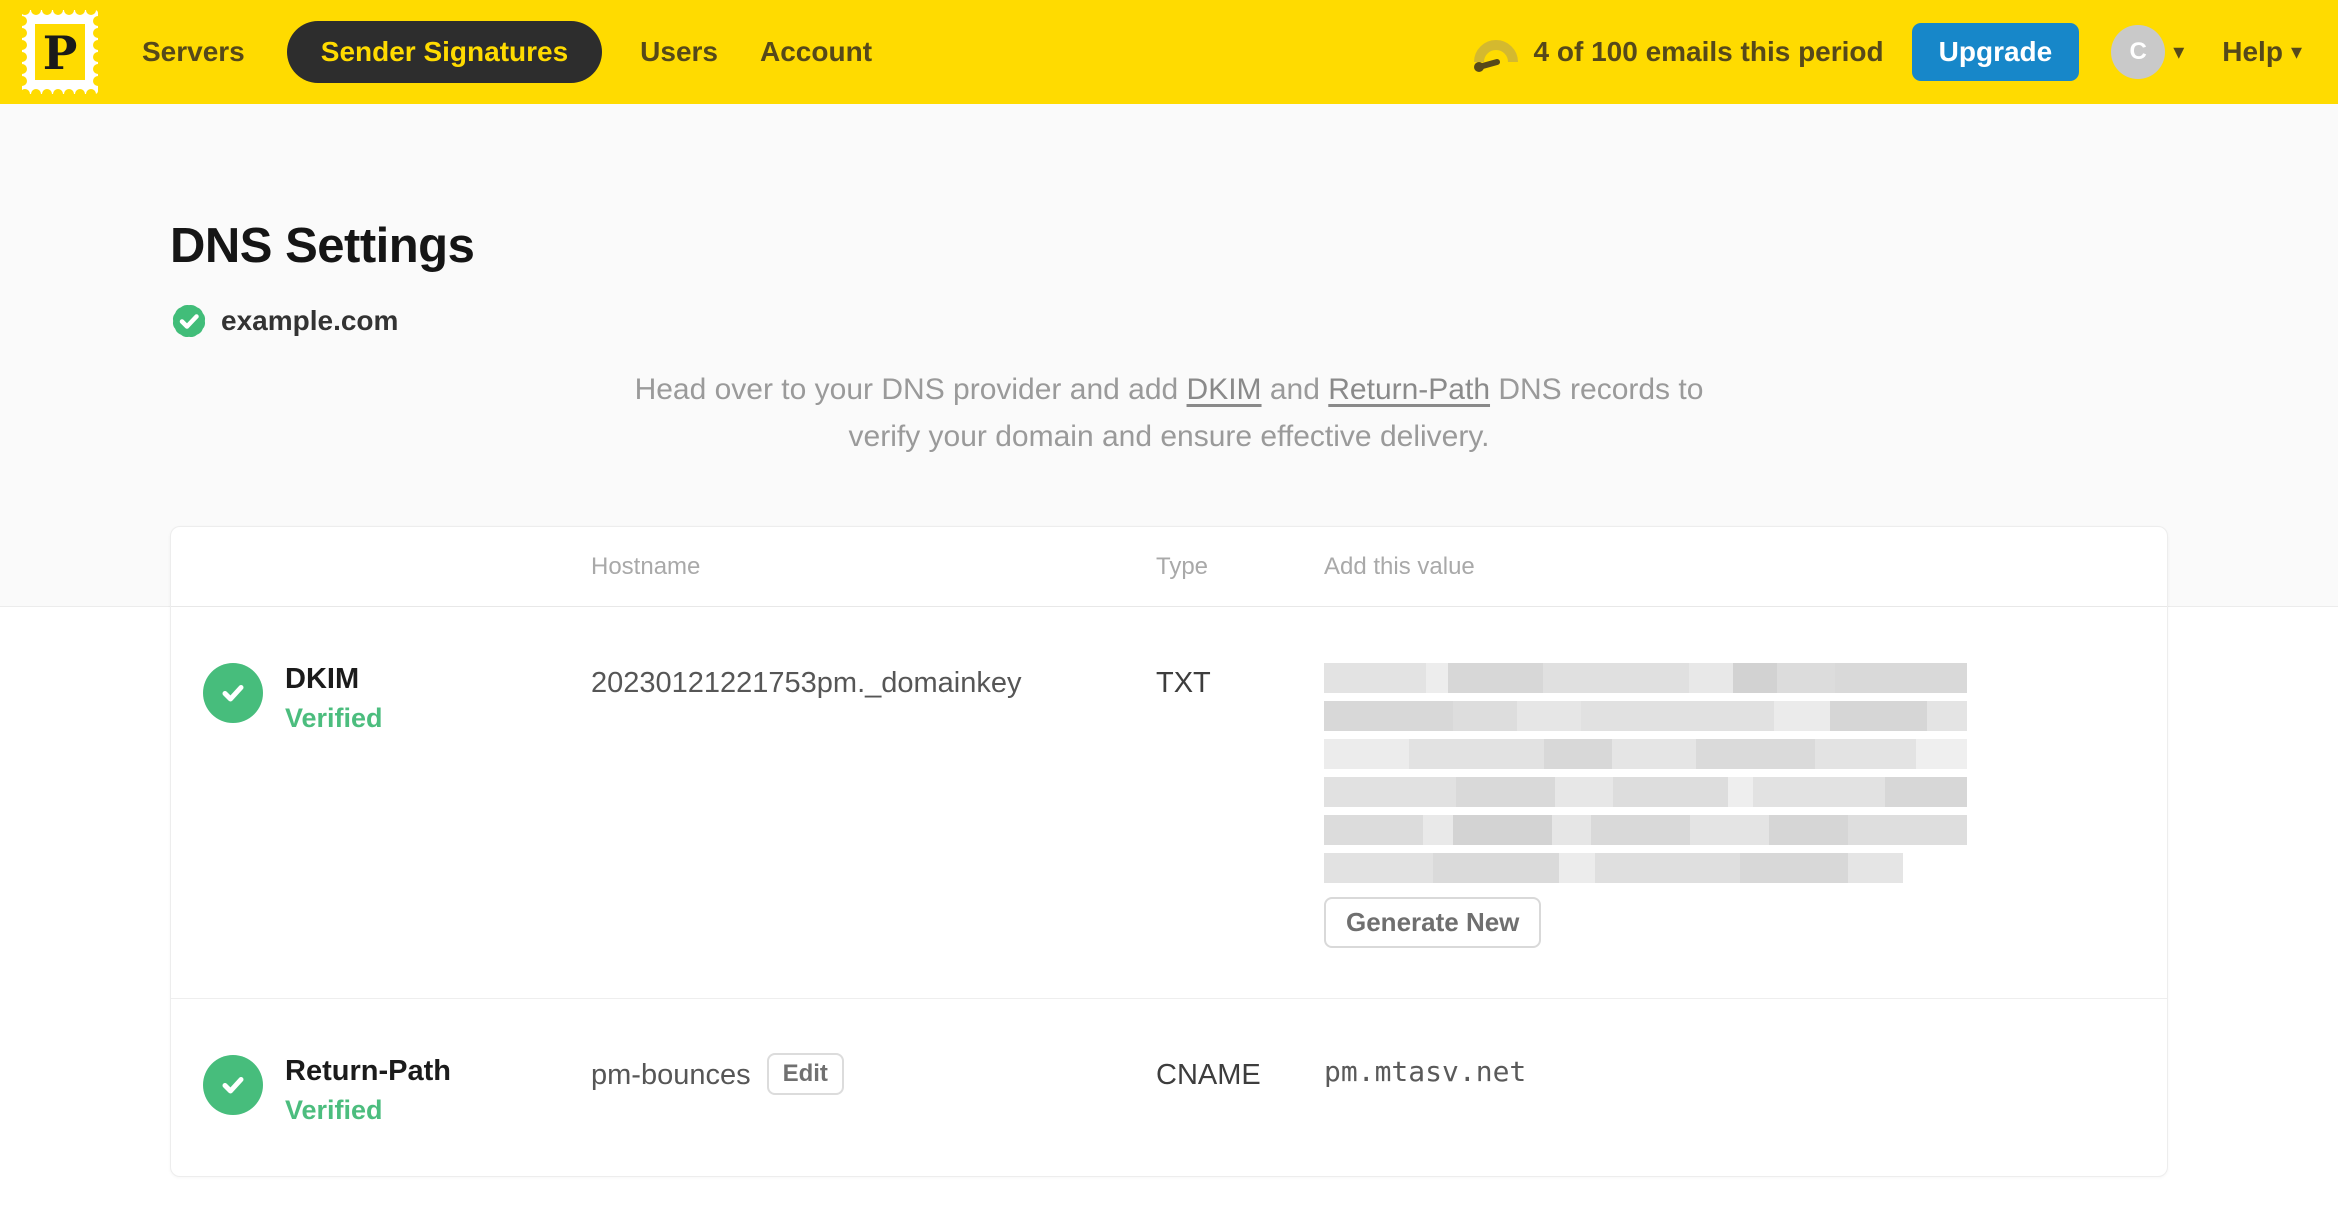 Image resolution: width=2338 pixels, height=1222 pixels. Describe the element at coordinates (806, 683) in the screenshot. I see `hostname-text: 20230121221753pm._domainkey` at that location.